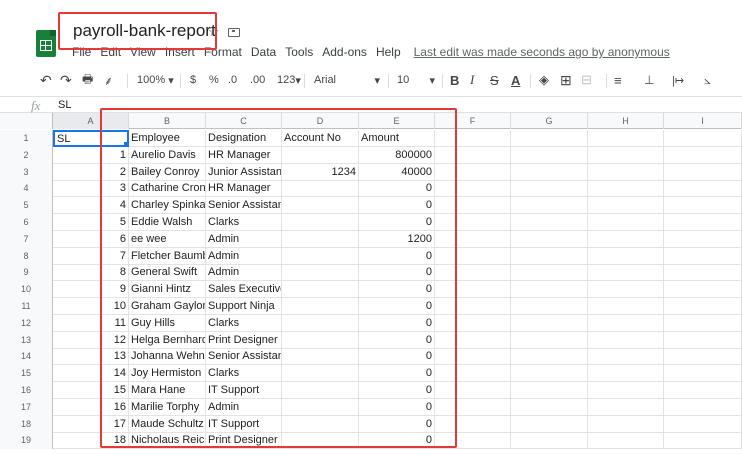 Image resolution: width=742 pixels, height=454 pixels. Describe the element at coordinates (703, 222) in the screenshot. I see `cell-i6` at that location.